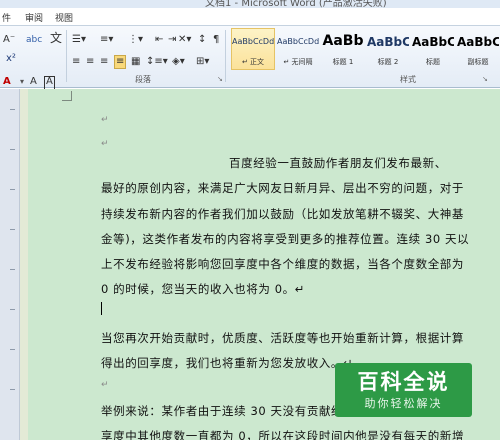 Image resolution: width=500 pixels, height=440 pixels. What do you see at coordinates (178, 63) in the screenshot?
I see `shading-icon: ◈▾` at bounding box center [178, 63].